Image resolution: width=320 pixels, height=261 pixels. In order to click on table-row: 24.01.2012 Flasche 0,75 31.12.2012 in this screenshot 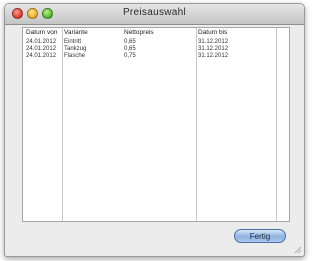, I will do `click(156, 56)`.